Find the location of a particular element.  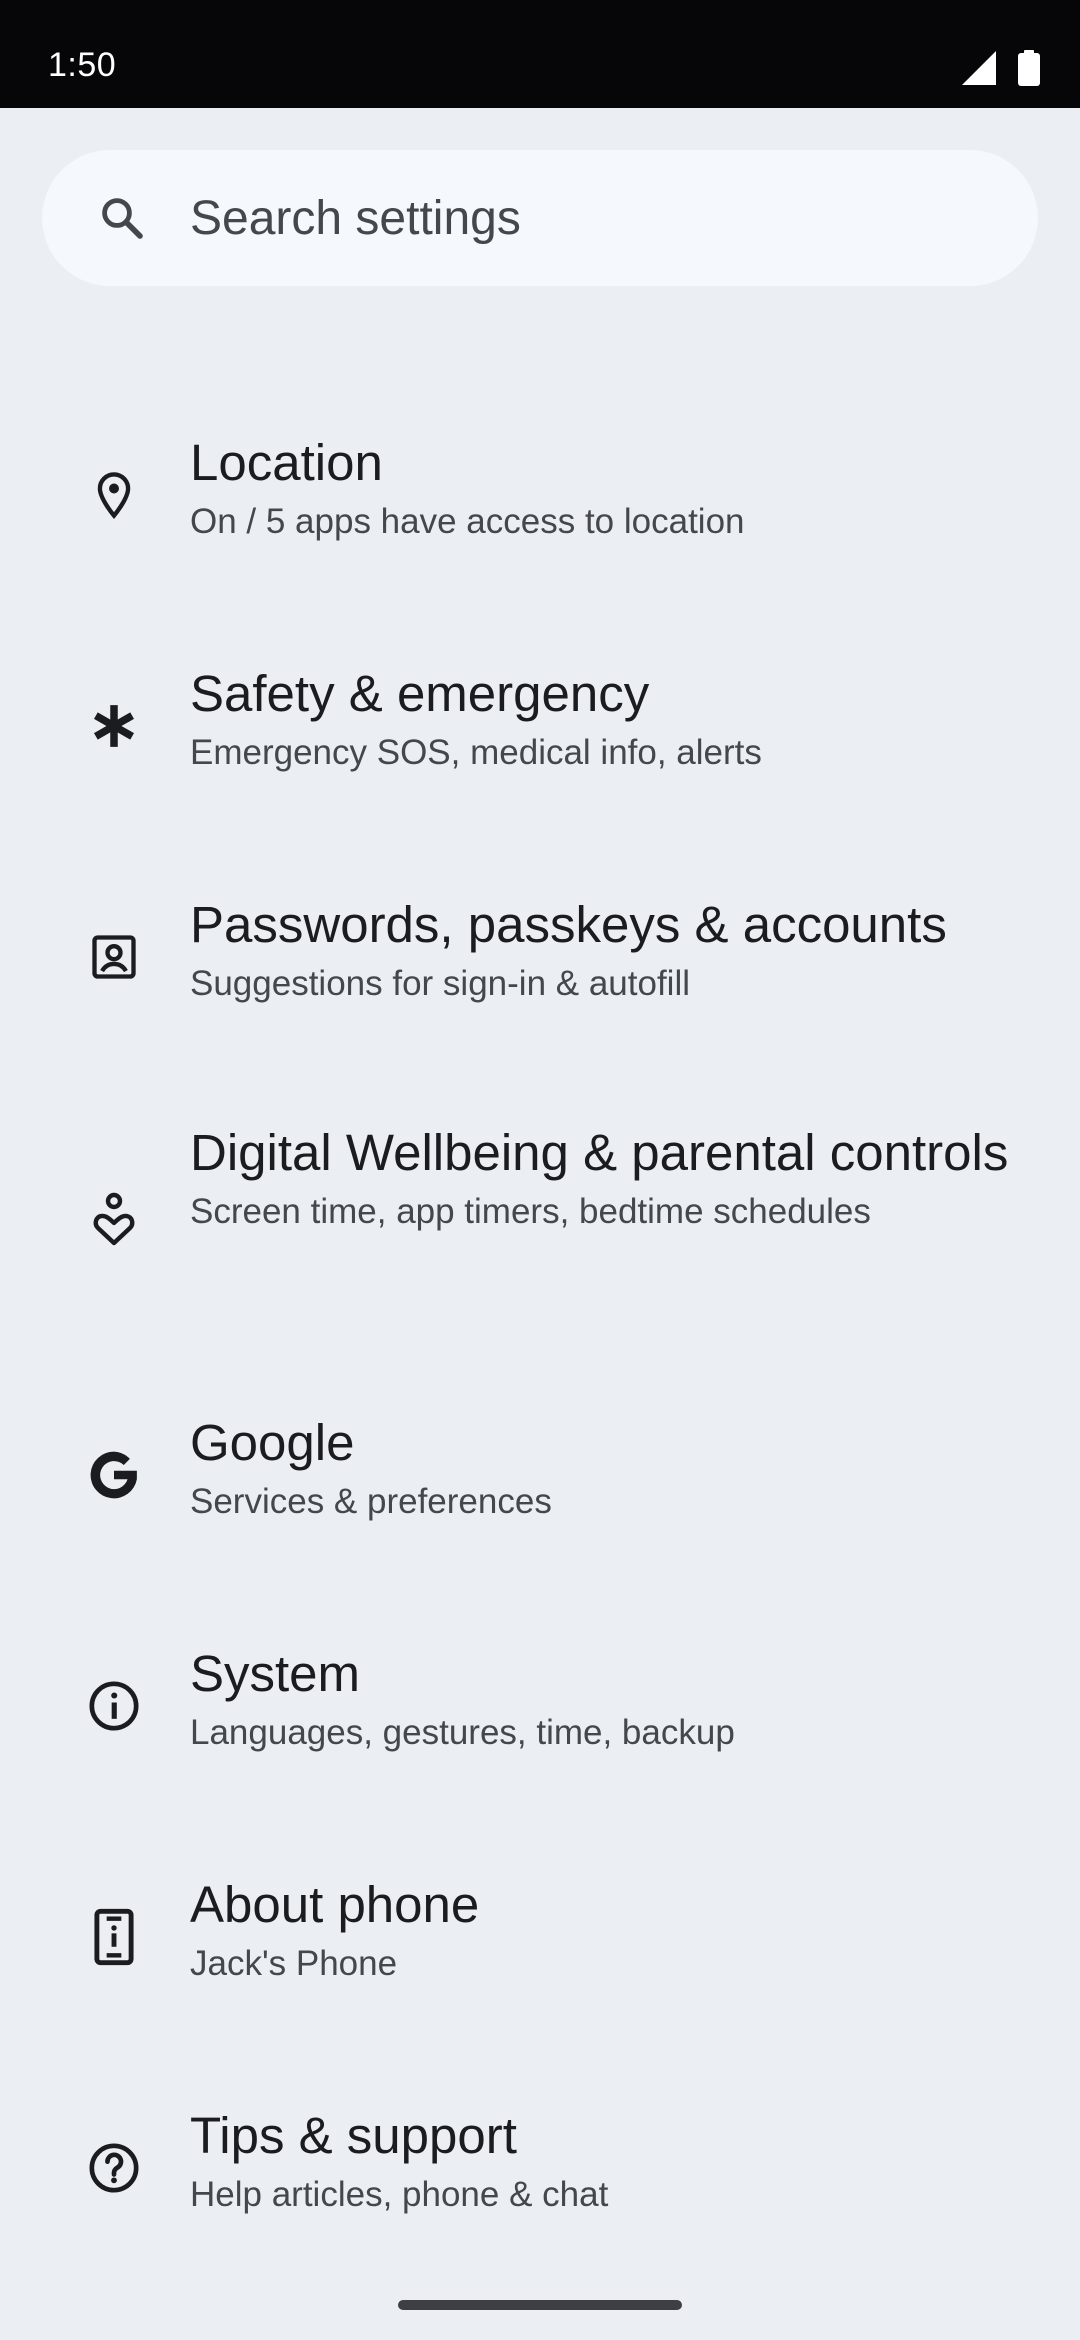

home-indicator is located at coordinates (540, 2305).